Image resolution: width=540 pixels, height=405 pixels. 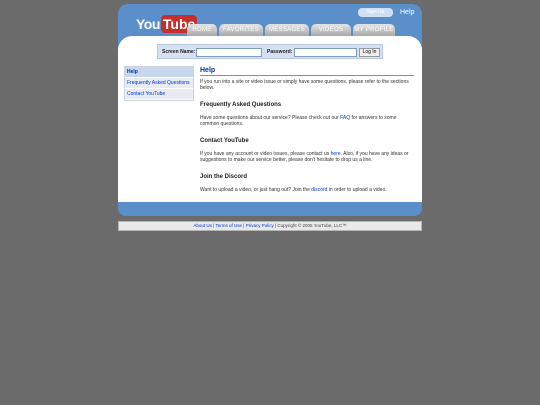 I want to click on logo-you: You, so click(x=148, y=24).